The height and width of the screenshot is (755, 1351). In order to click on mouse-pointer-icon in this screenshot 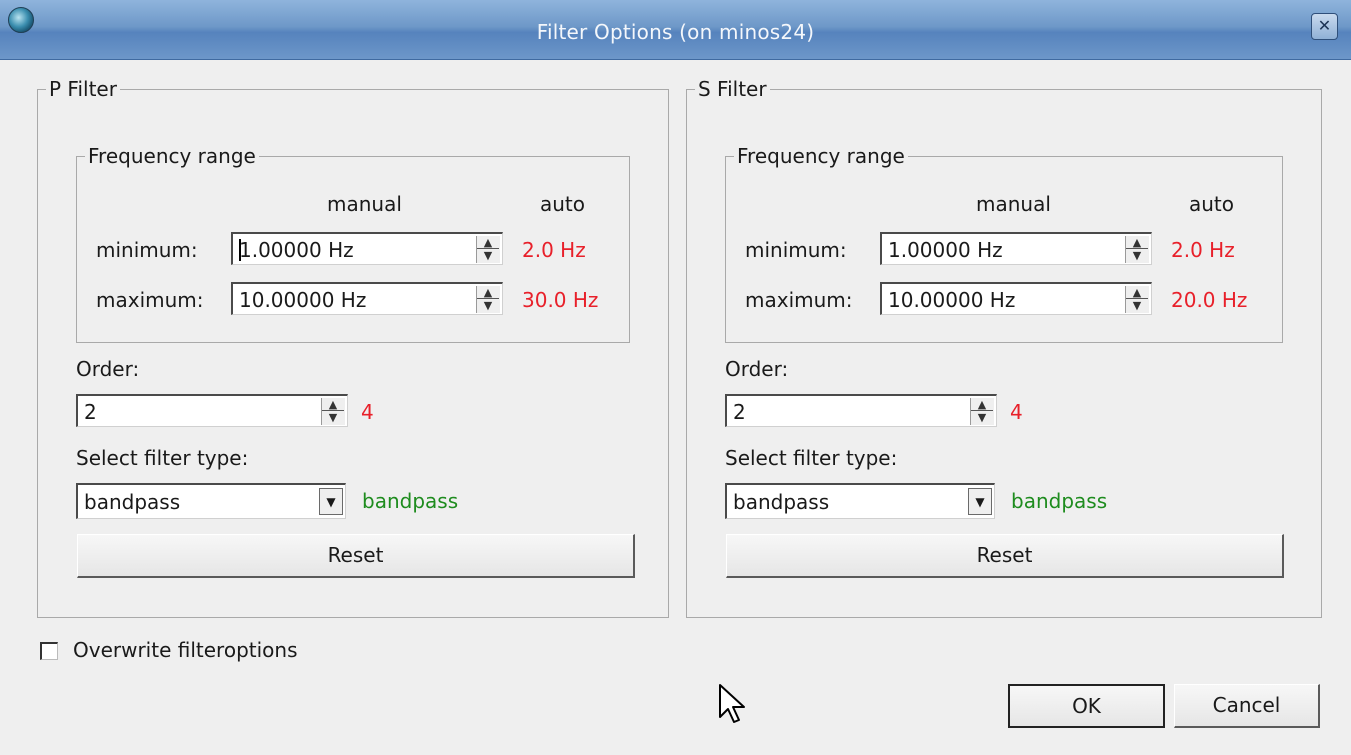, I will do `click(732, 703)`.